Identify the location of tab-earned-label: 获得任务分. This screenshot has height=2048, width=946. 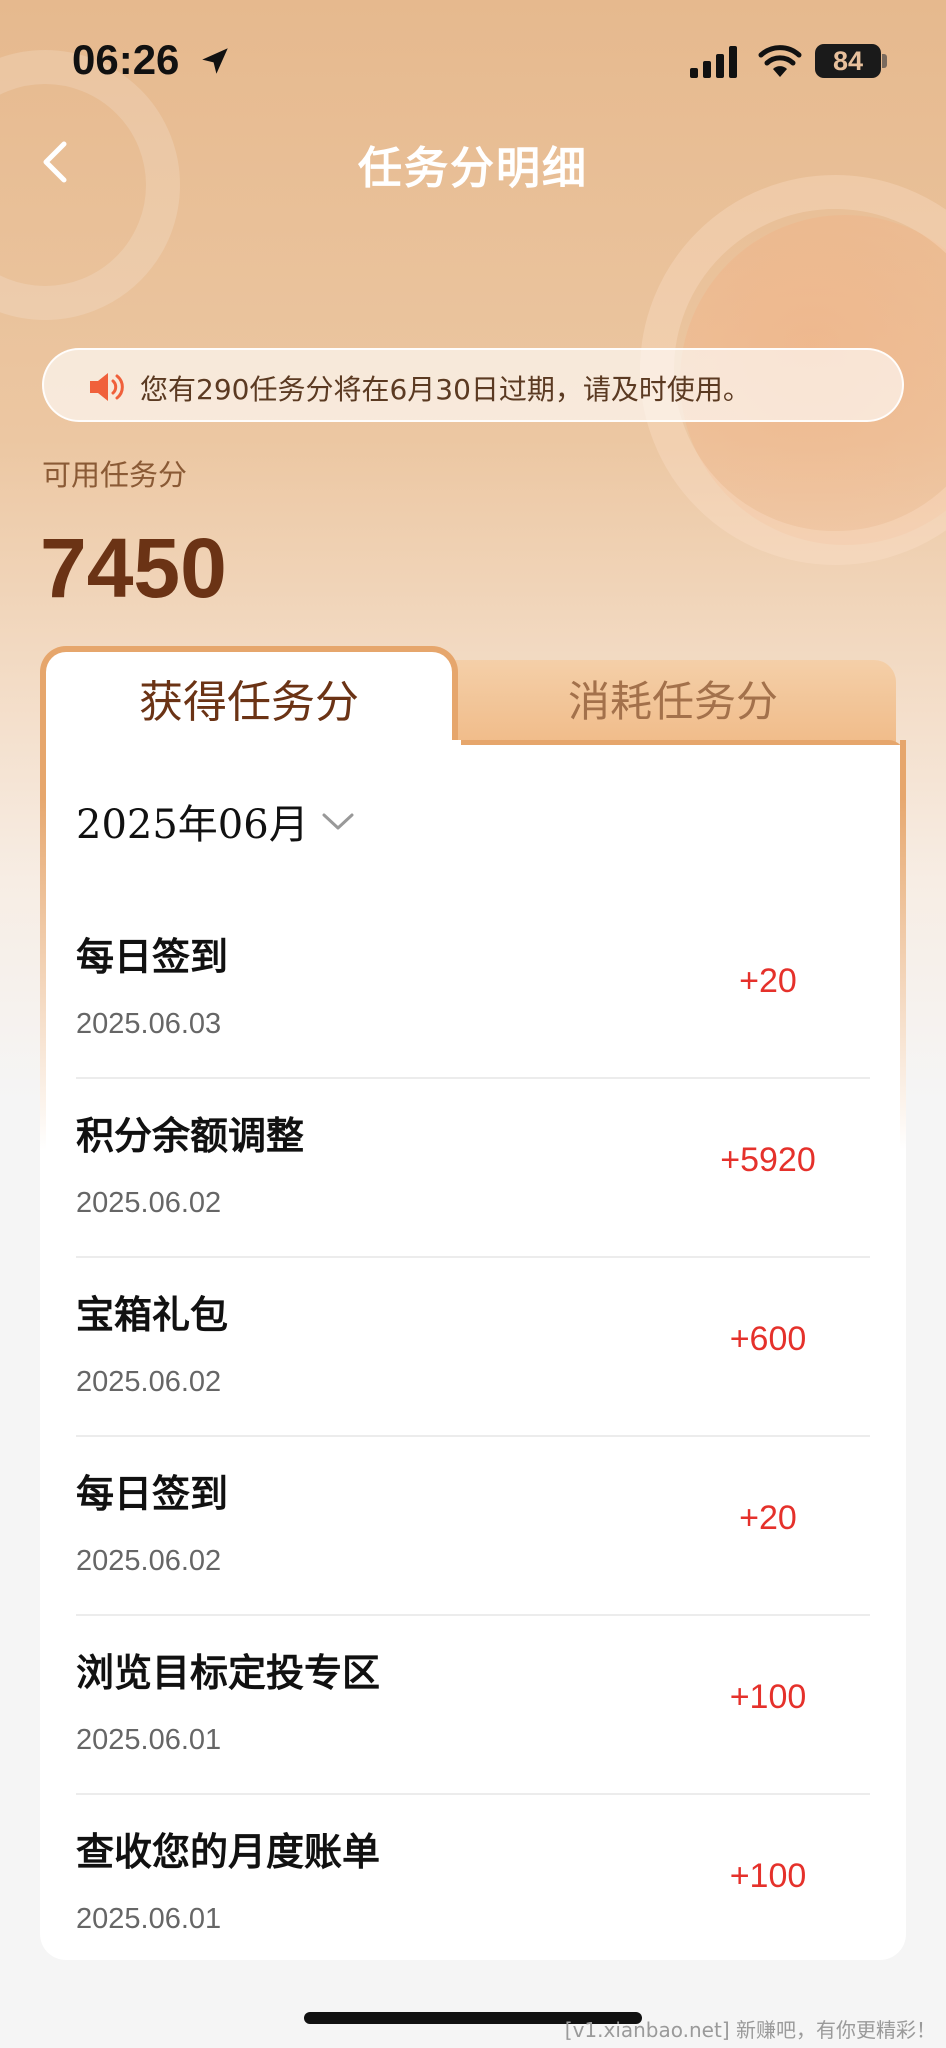
(249, 698).